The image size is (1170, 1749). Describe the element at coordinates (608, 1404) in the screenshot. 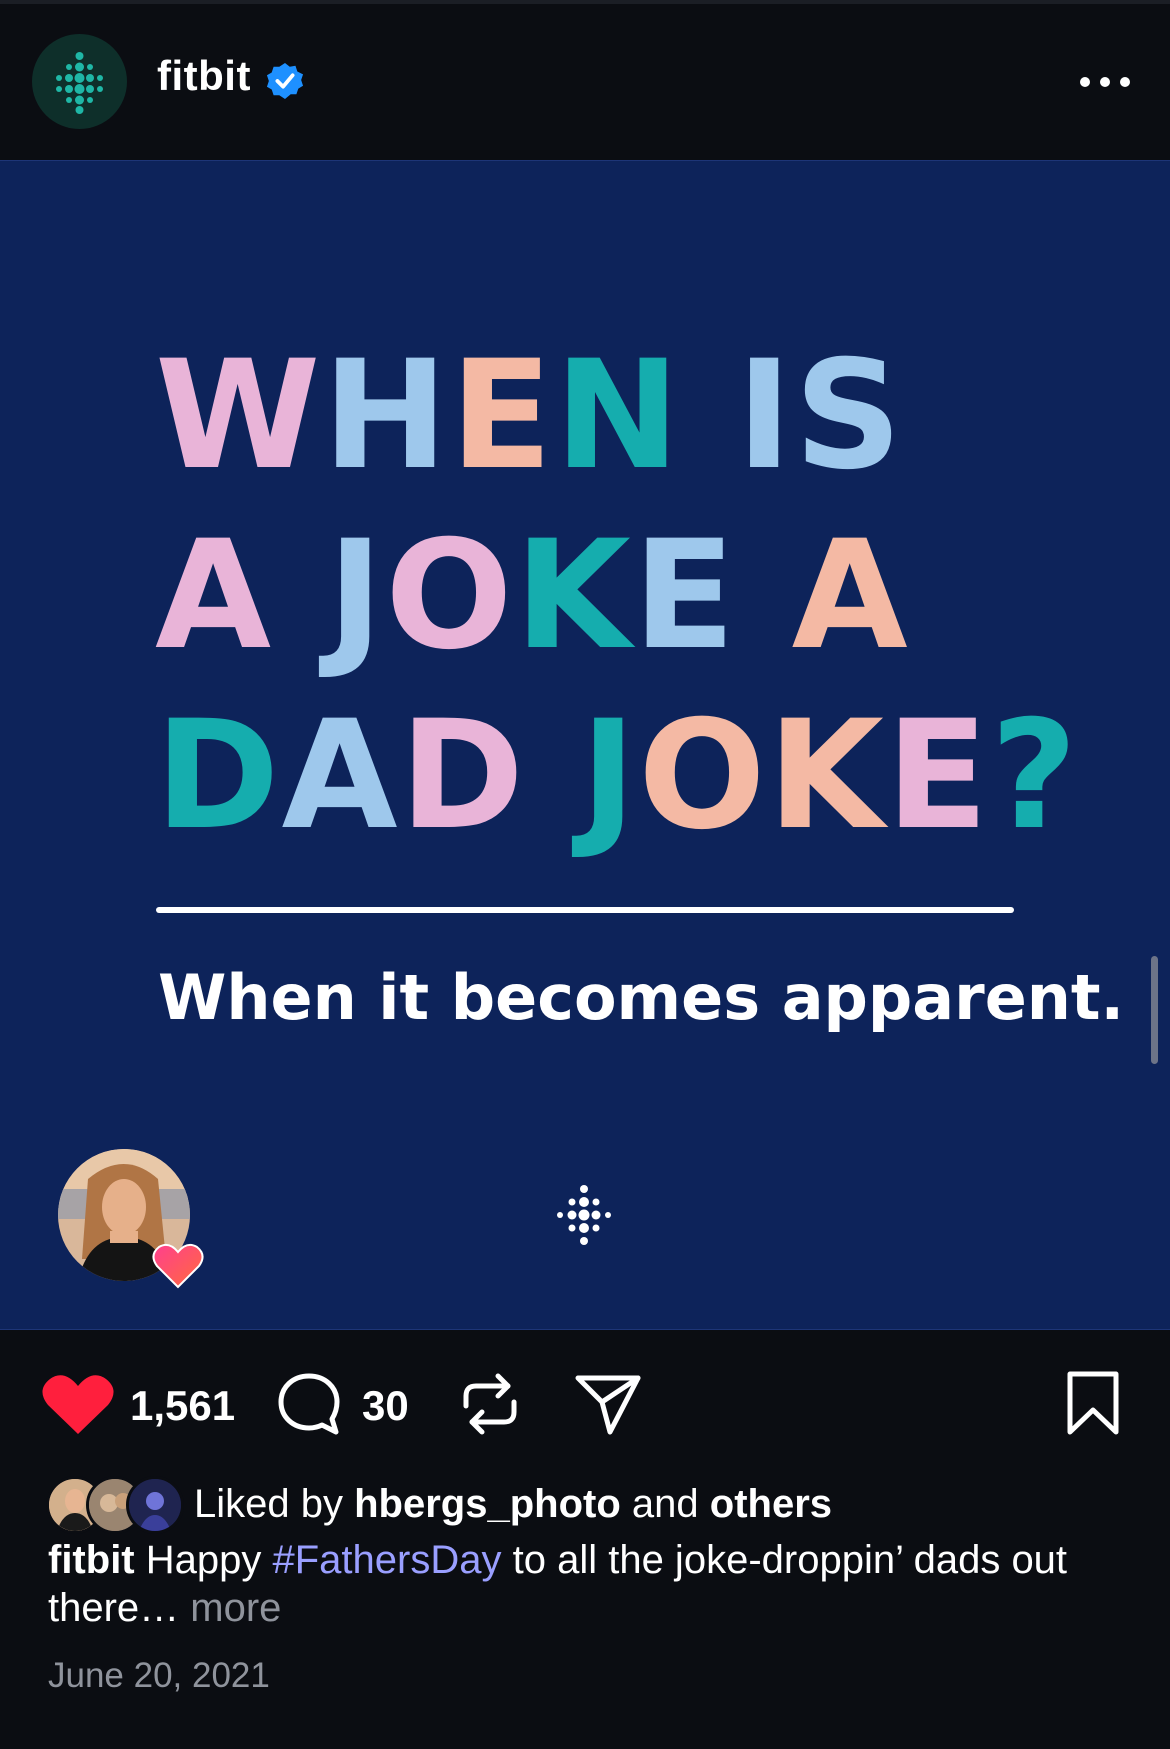

I see `share-icon` at that location.